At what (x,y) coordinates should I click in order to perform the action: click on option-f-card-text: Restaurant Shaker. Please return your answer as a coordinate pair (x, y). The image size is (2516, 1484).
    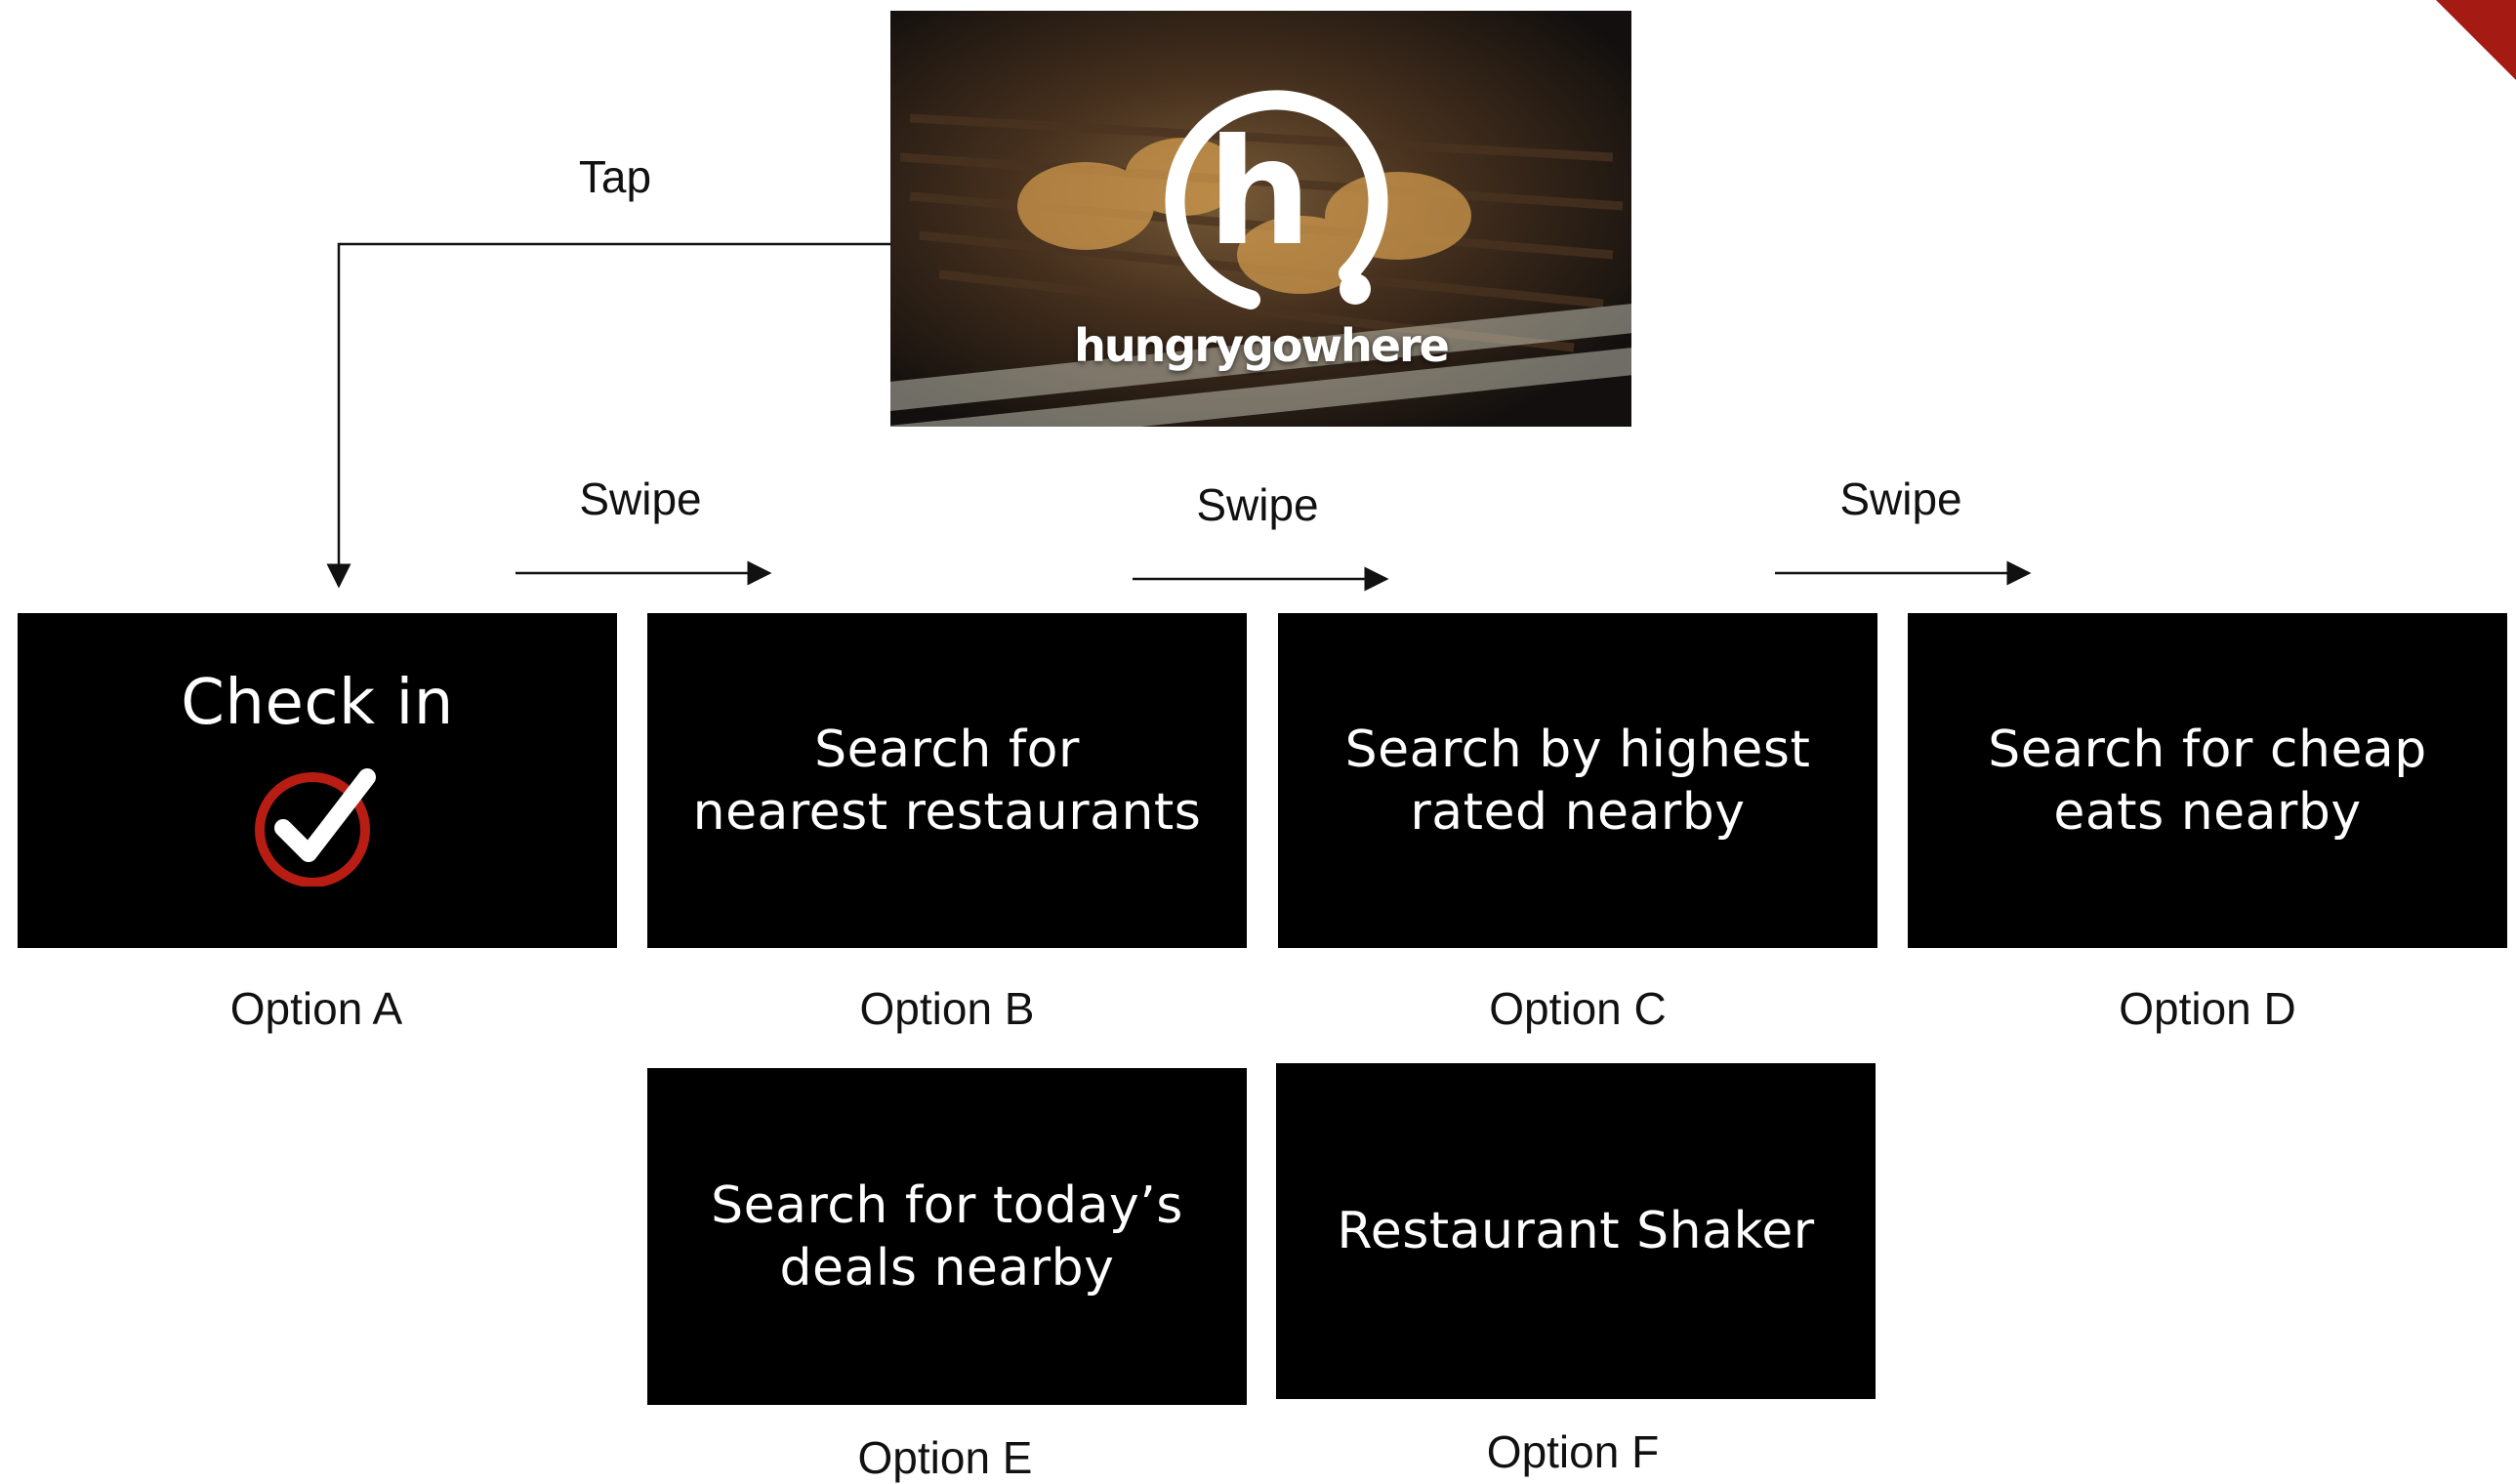
    Looking at the image, I should click on (1576, 1231).